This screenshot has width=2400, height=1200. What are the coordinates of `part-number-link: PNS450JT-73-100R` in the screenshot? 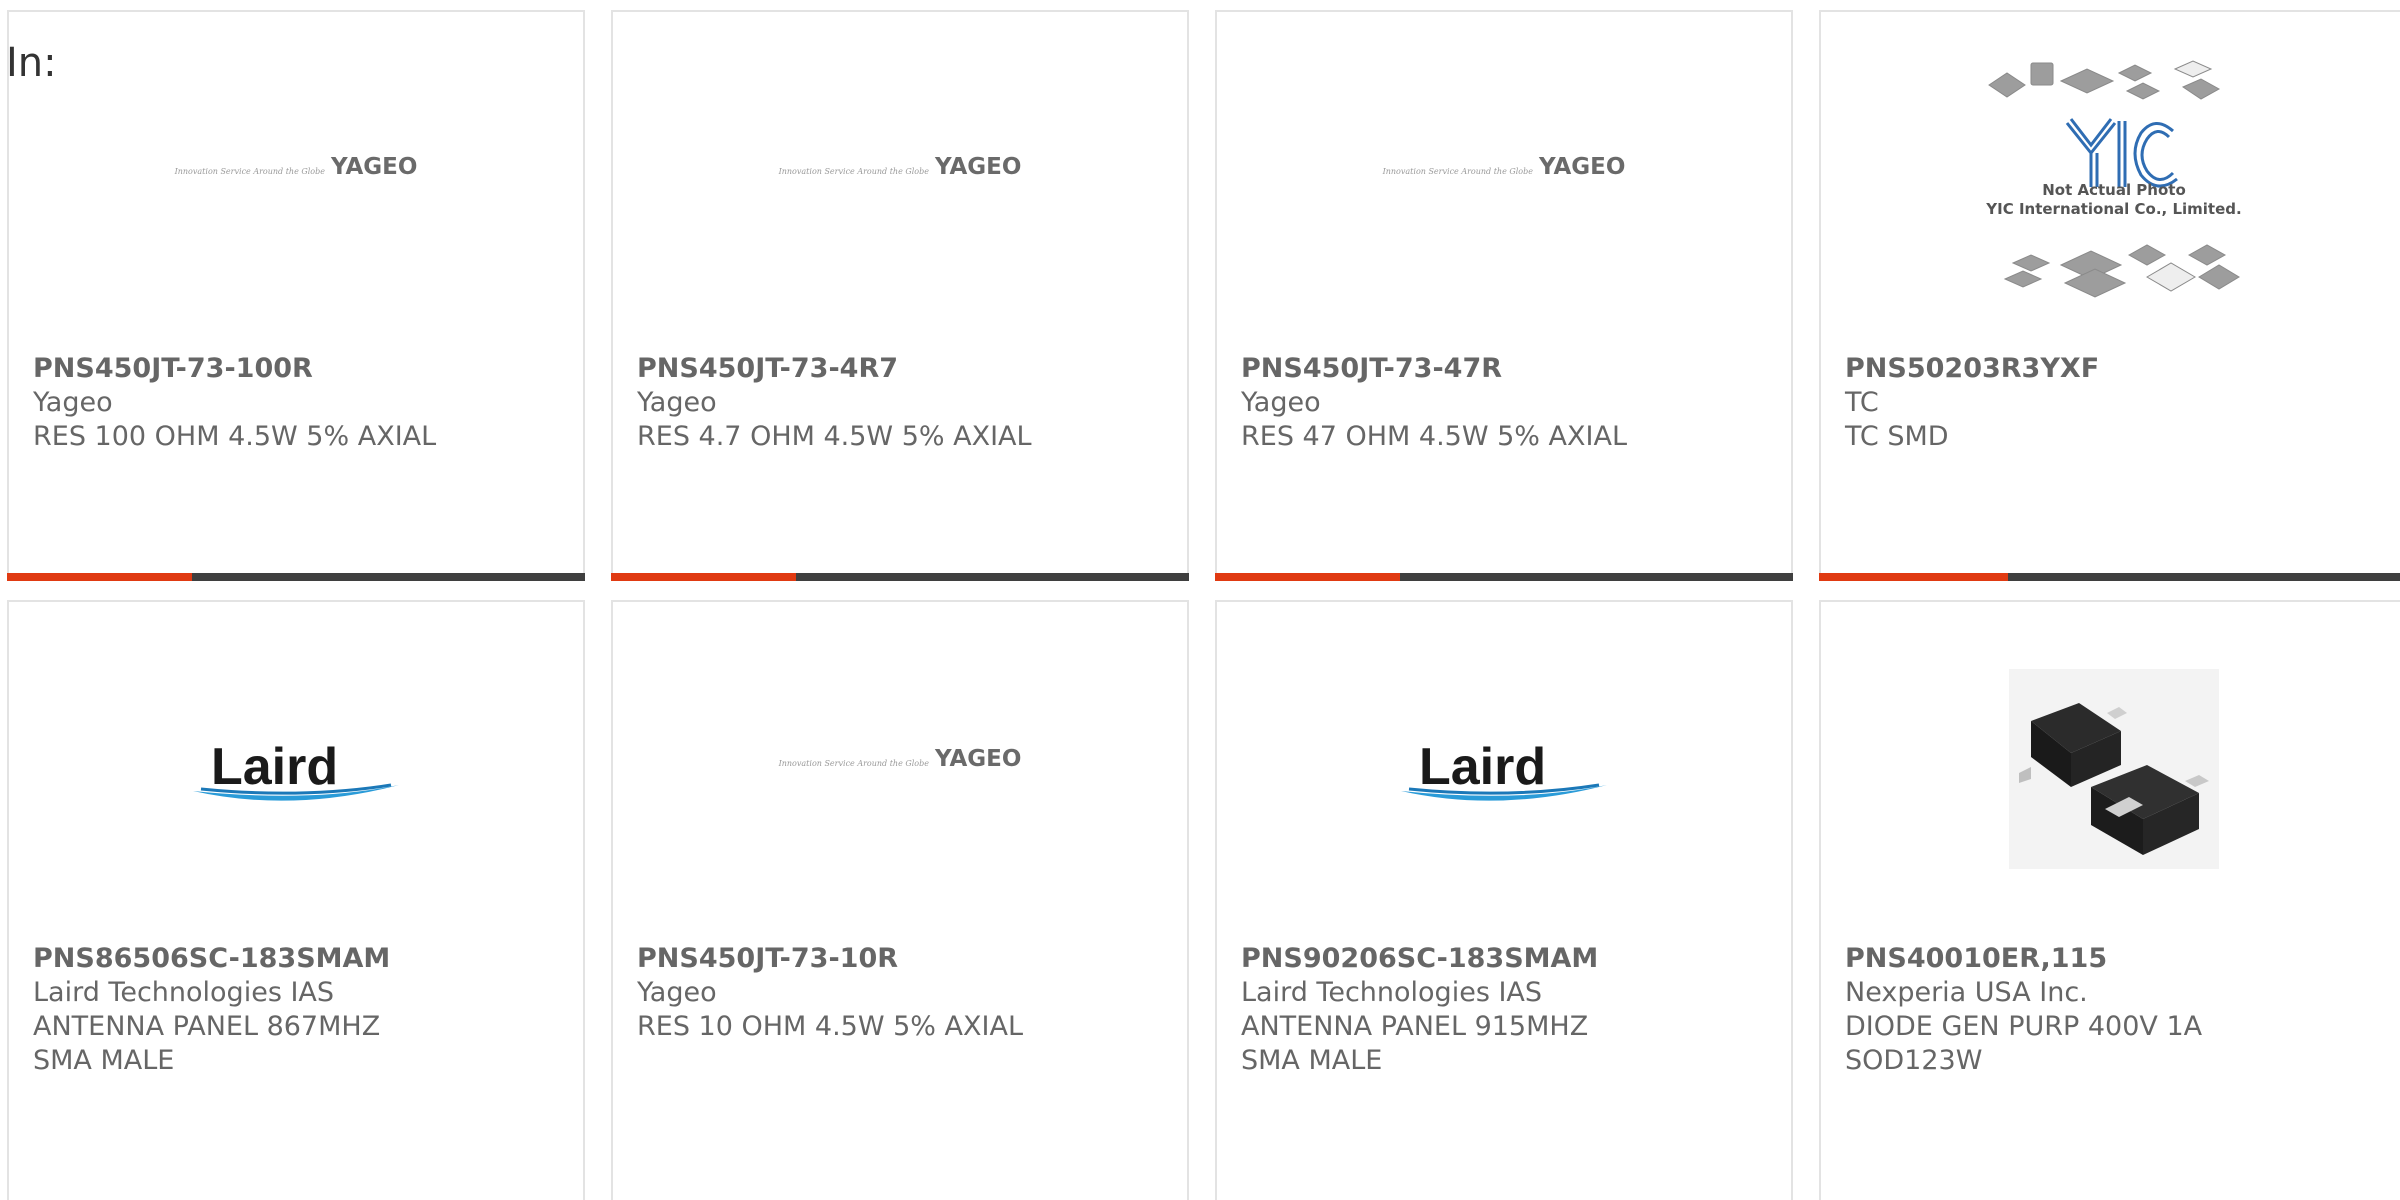 It's located at (298, 369).